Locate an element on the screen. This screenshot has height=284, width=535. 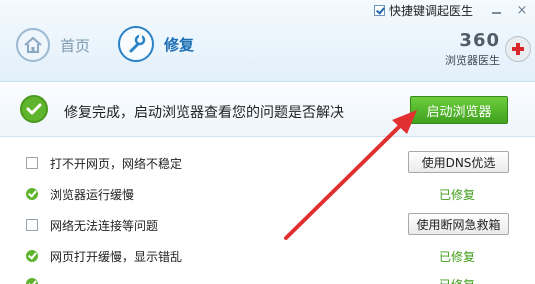
brand-name: 360 is located at coordinates (479, 40).